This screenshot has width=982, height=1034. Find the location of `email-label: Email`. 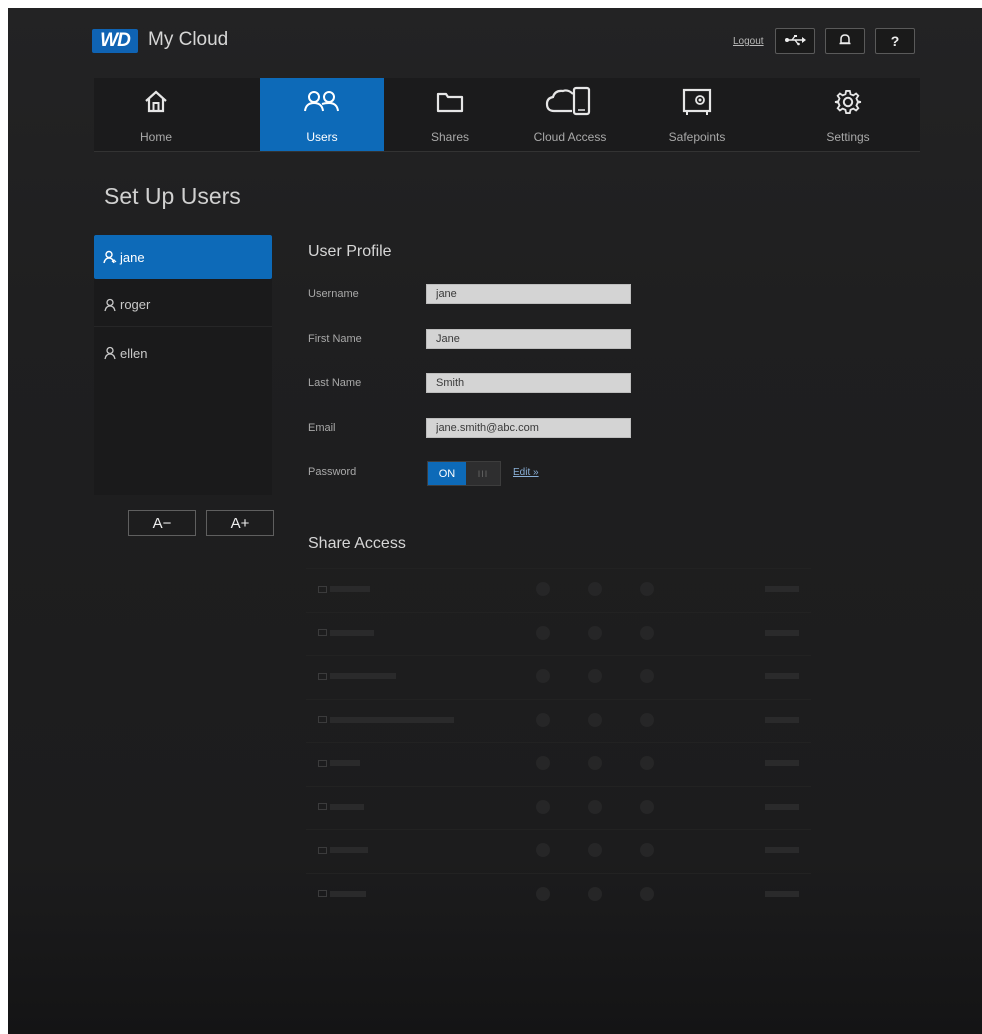

email-label: Email is located at coordinates (322, 428).